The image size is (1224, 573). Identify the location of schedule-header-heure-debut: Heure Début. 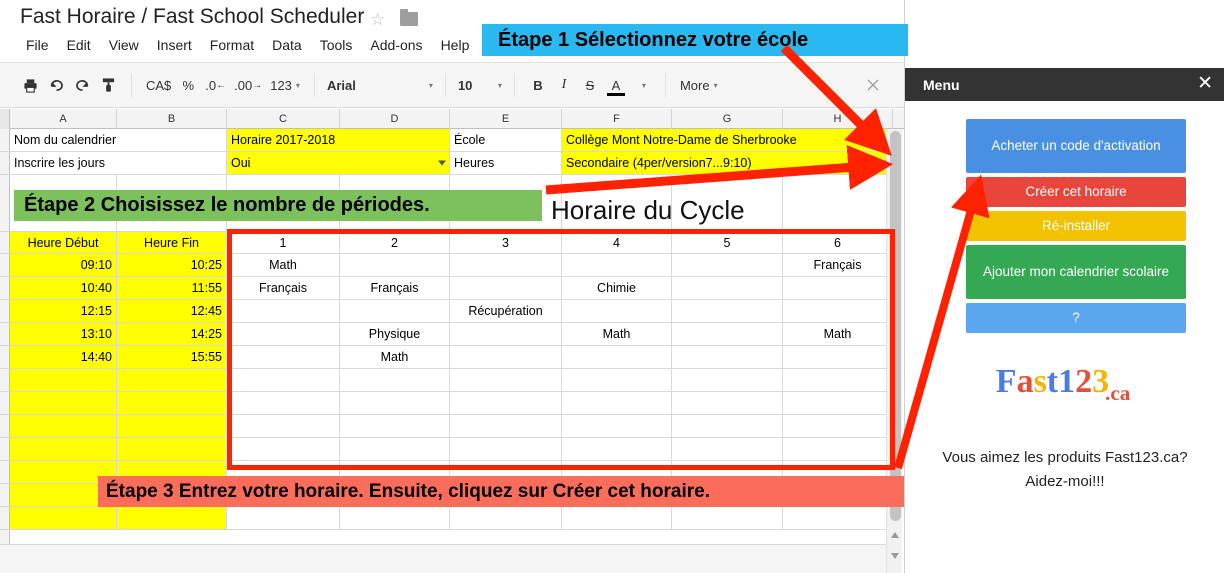
(63, 243).